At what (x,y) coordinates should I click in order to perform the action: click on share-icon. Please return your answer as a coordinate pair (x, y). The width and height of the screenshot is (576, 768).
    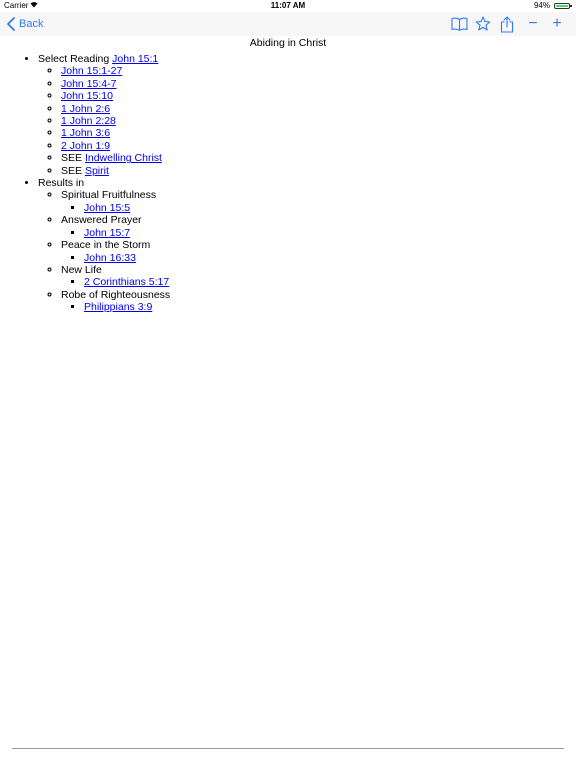
    Looking at the image, I should click on (507, 24).